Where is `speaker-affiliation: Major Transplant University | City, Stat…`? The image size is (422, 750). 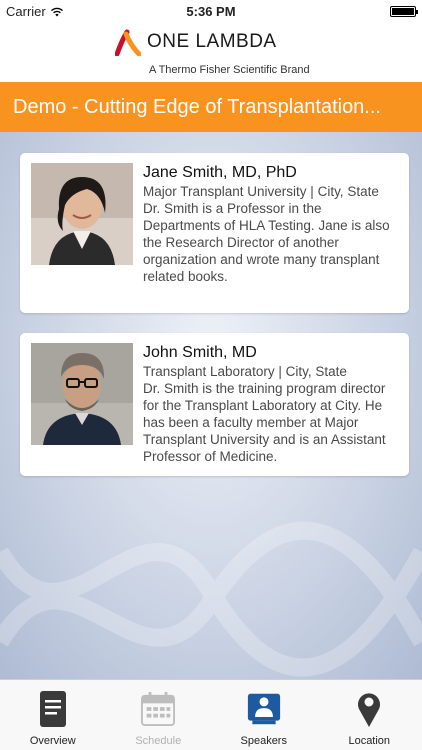
speaker-affiliation: Major Transplant University | City, Stat… is located at coordinates (261, 191).